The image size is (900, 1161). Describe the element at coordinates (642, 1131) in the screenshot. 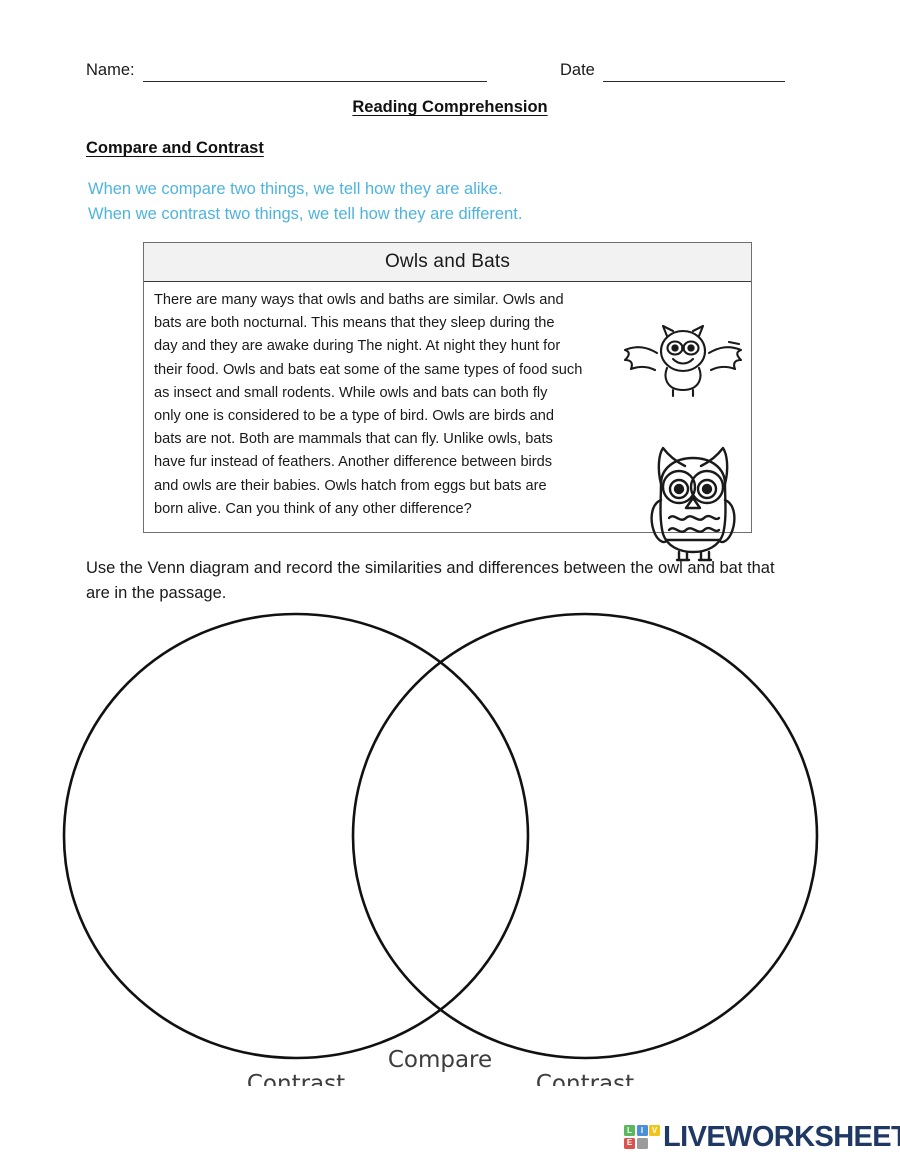

I see `logo-tile-1: I` at that location.